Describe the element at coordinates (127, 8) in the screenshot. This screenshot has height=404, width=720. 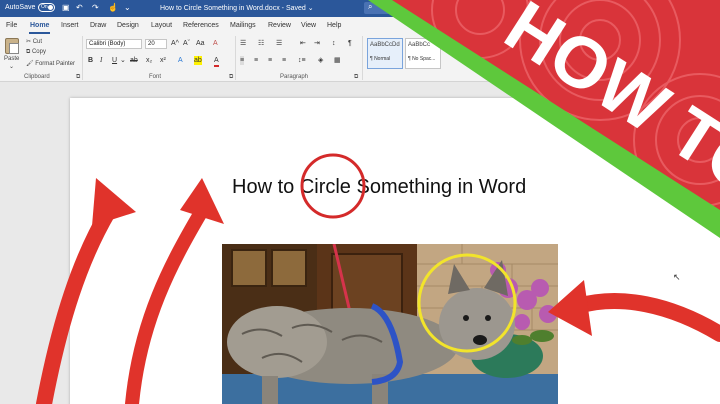
I see `customize-chevron-icon: ⌄` at that location.